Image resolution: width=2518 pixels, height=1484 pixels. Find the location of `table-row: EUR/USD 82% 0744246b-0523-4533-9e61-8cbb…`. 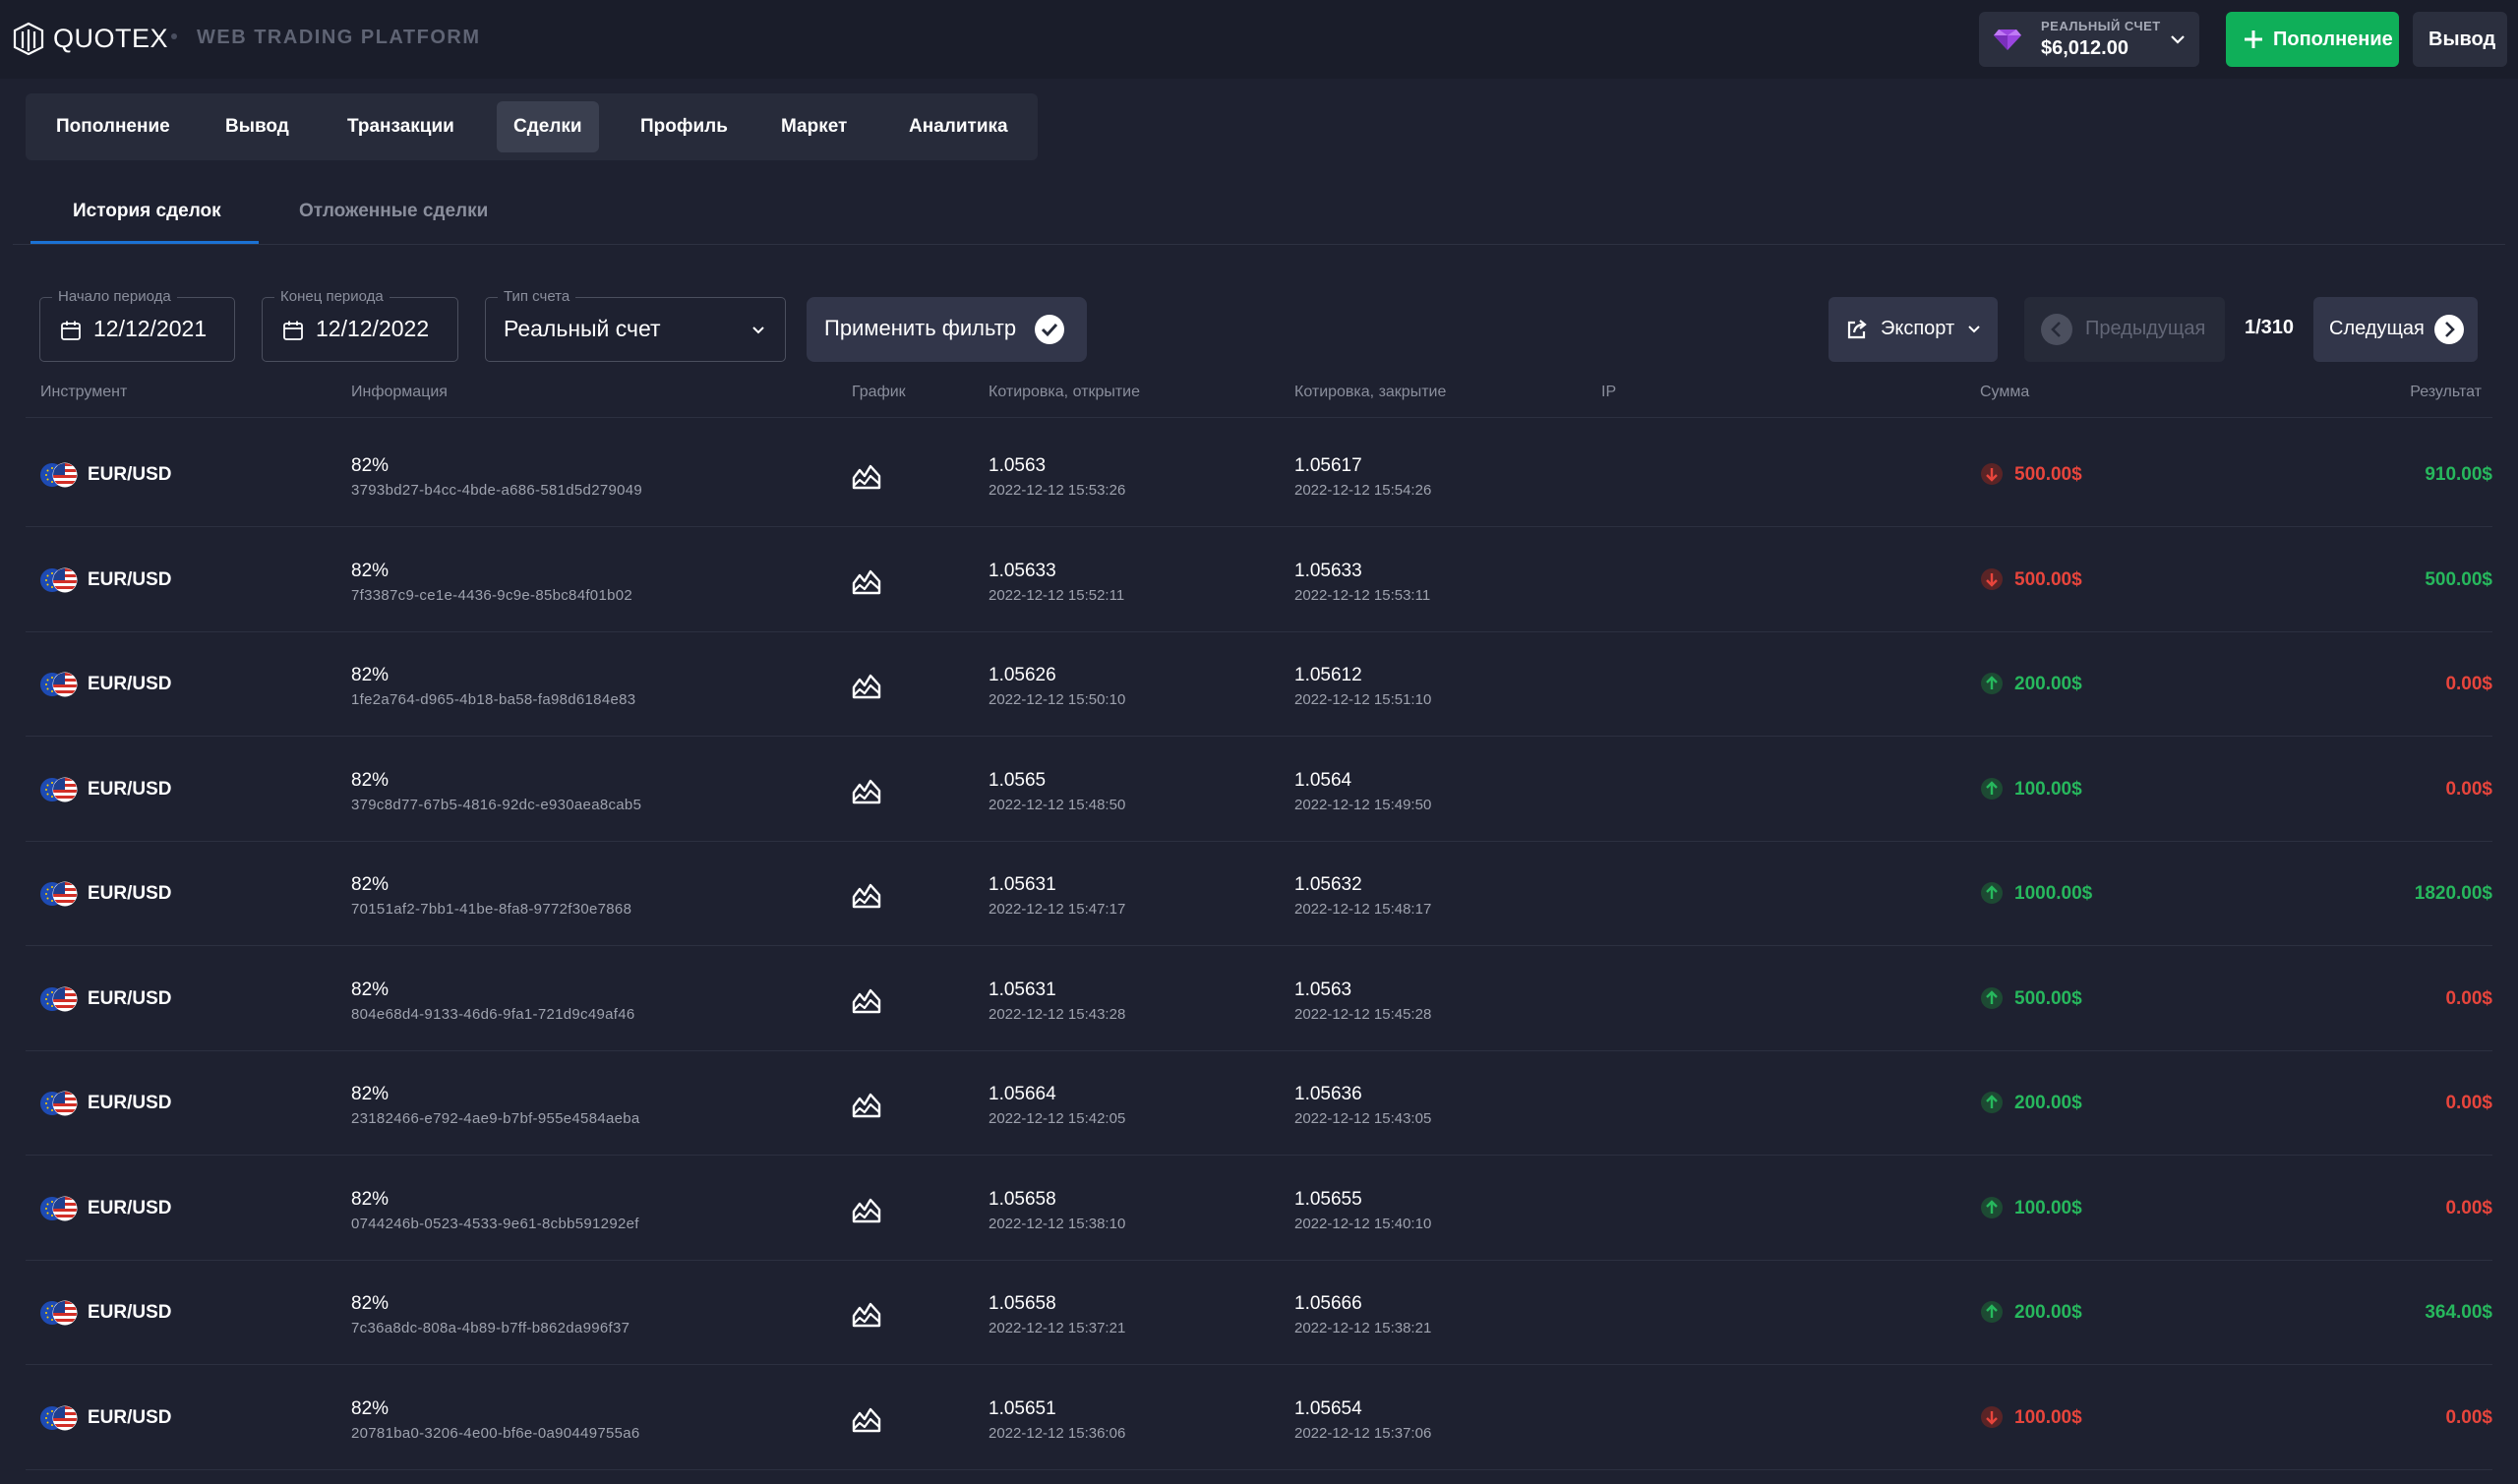

table-row: EUR/USD 82% 0744246b-0523-4533-9e61-8cbb… is located at coordinates (1259, 1209).